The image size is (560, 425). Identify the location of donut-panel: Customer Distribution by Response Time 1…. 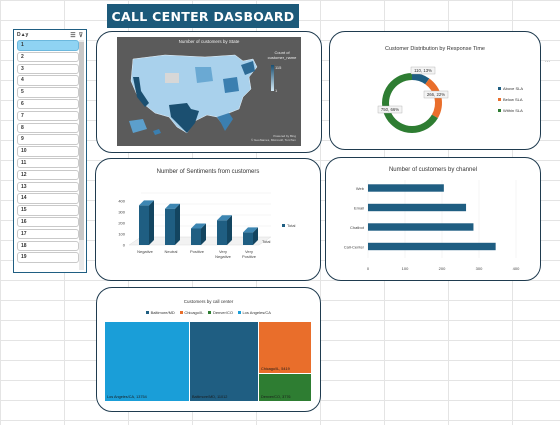
(435, 90).